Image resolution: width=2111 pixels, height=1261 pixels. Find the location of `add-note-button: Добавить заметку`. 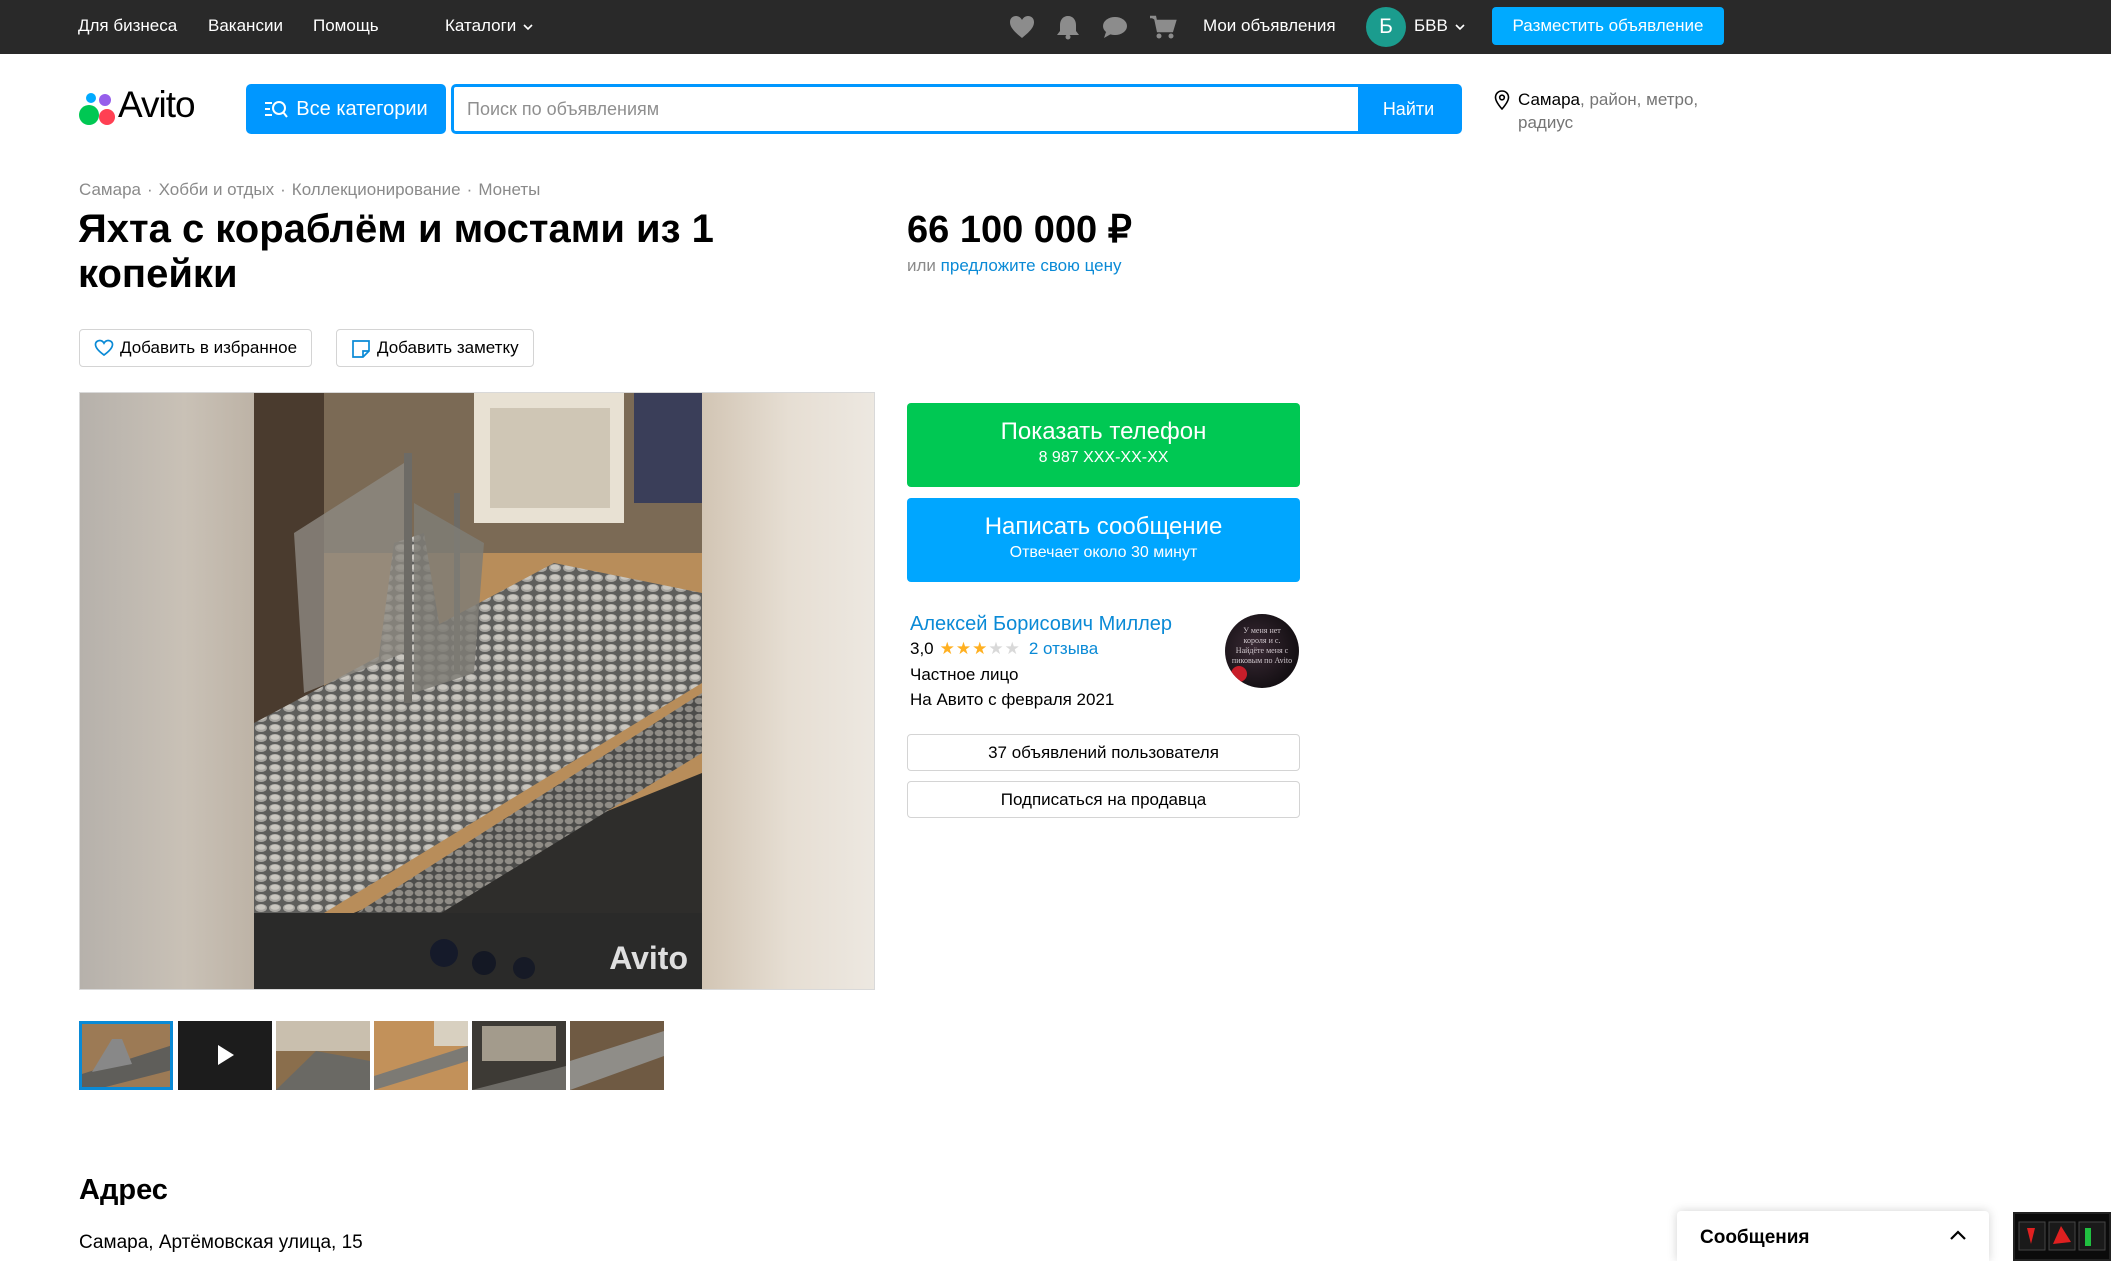

add-note-button: Добавить заметку is located at coordinates (435, 348).